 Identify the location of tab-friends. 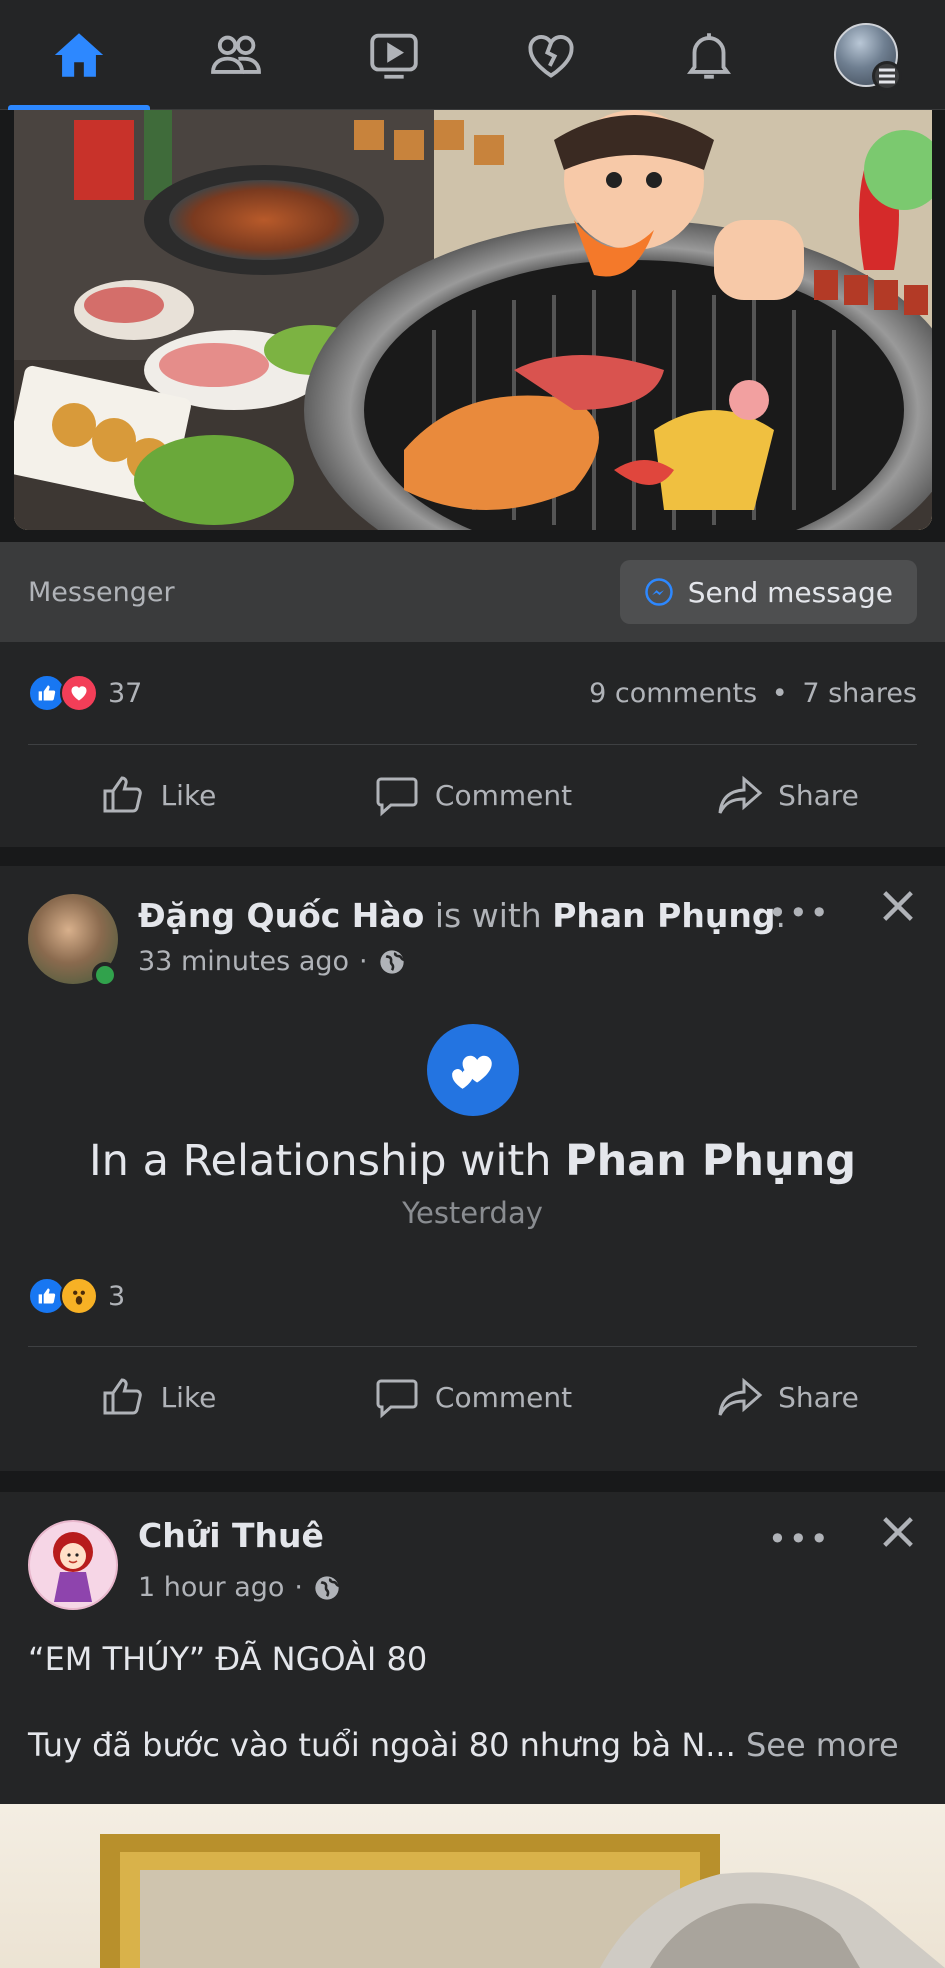
(237, 55).